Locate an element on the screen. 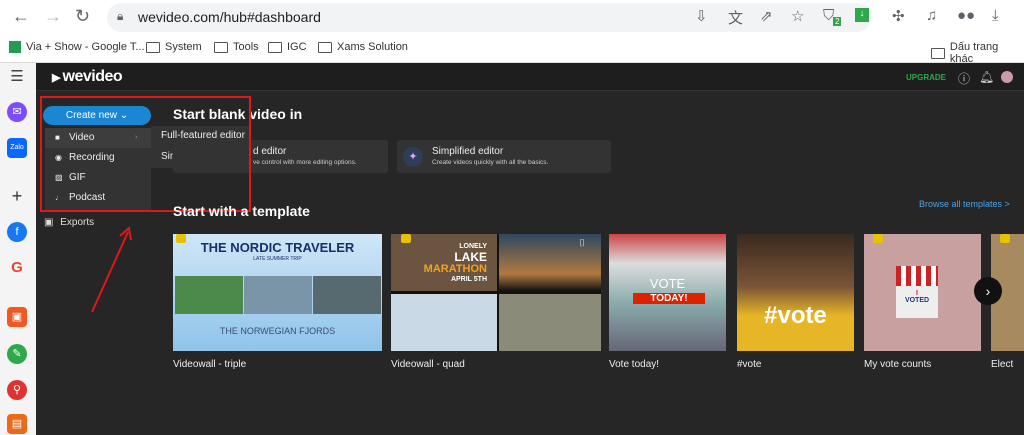  template-vote-today: VOTE TODAY! is located at coordinates (667, 292).